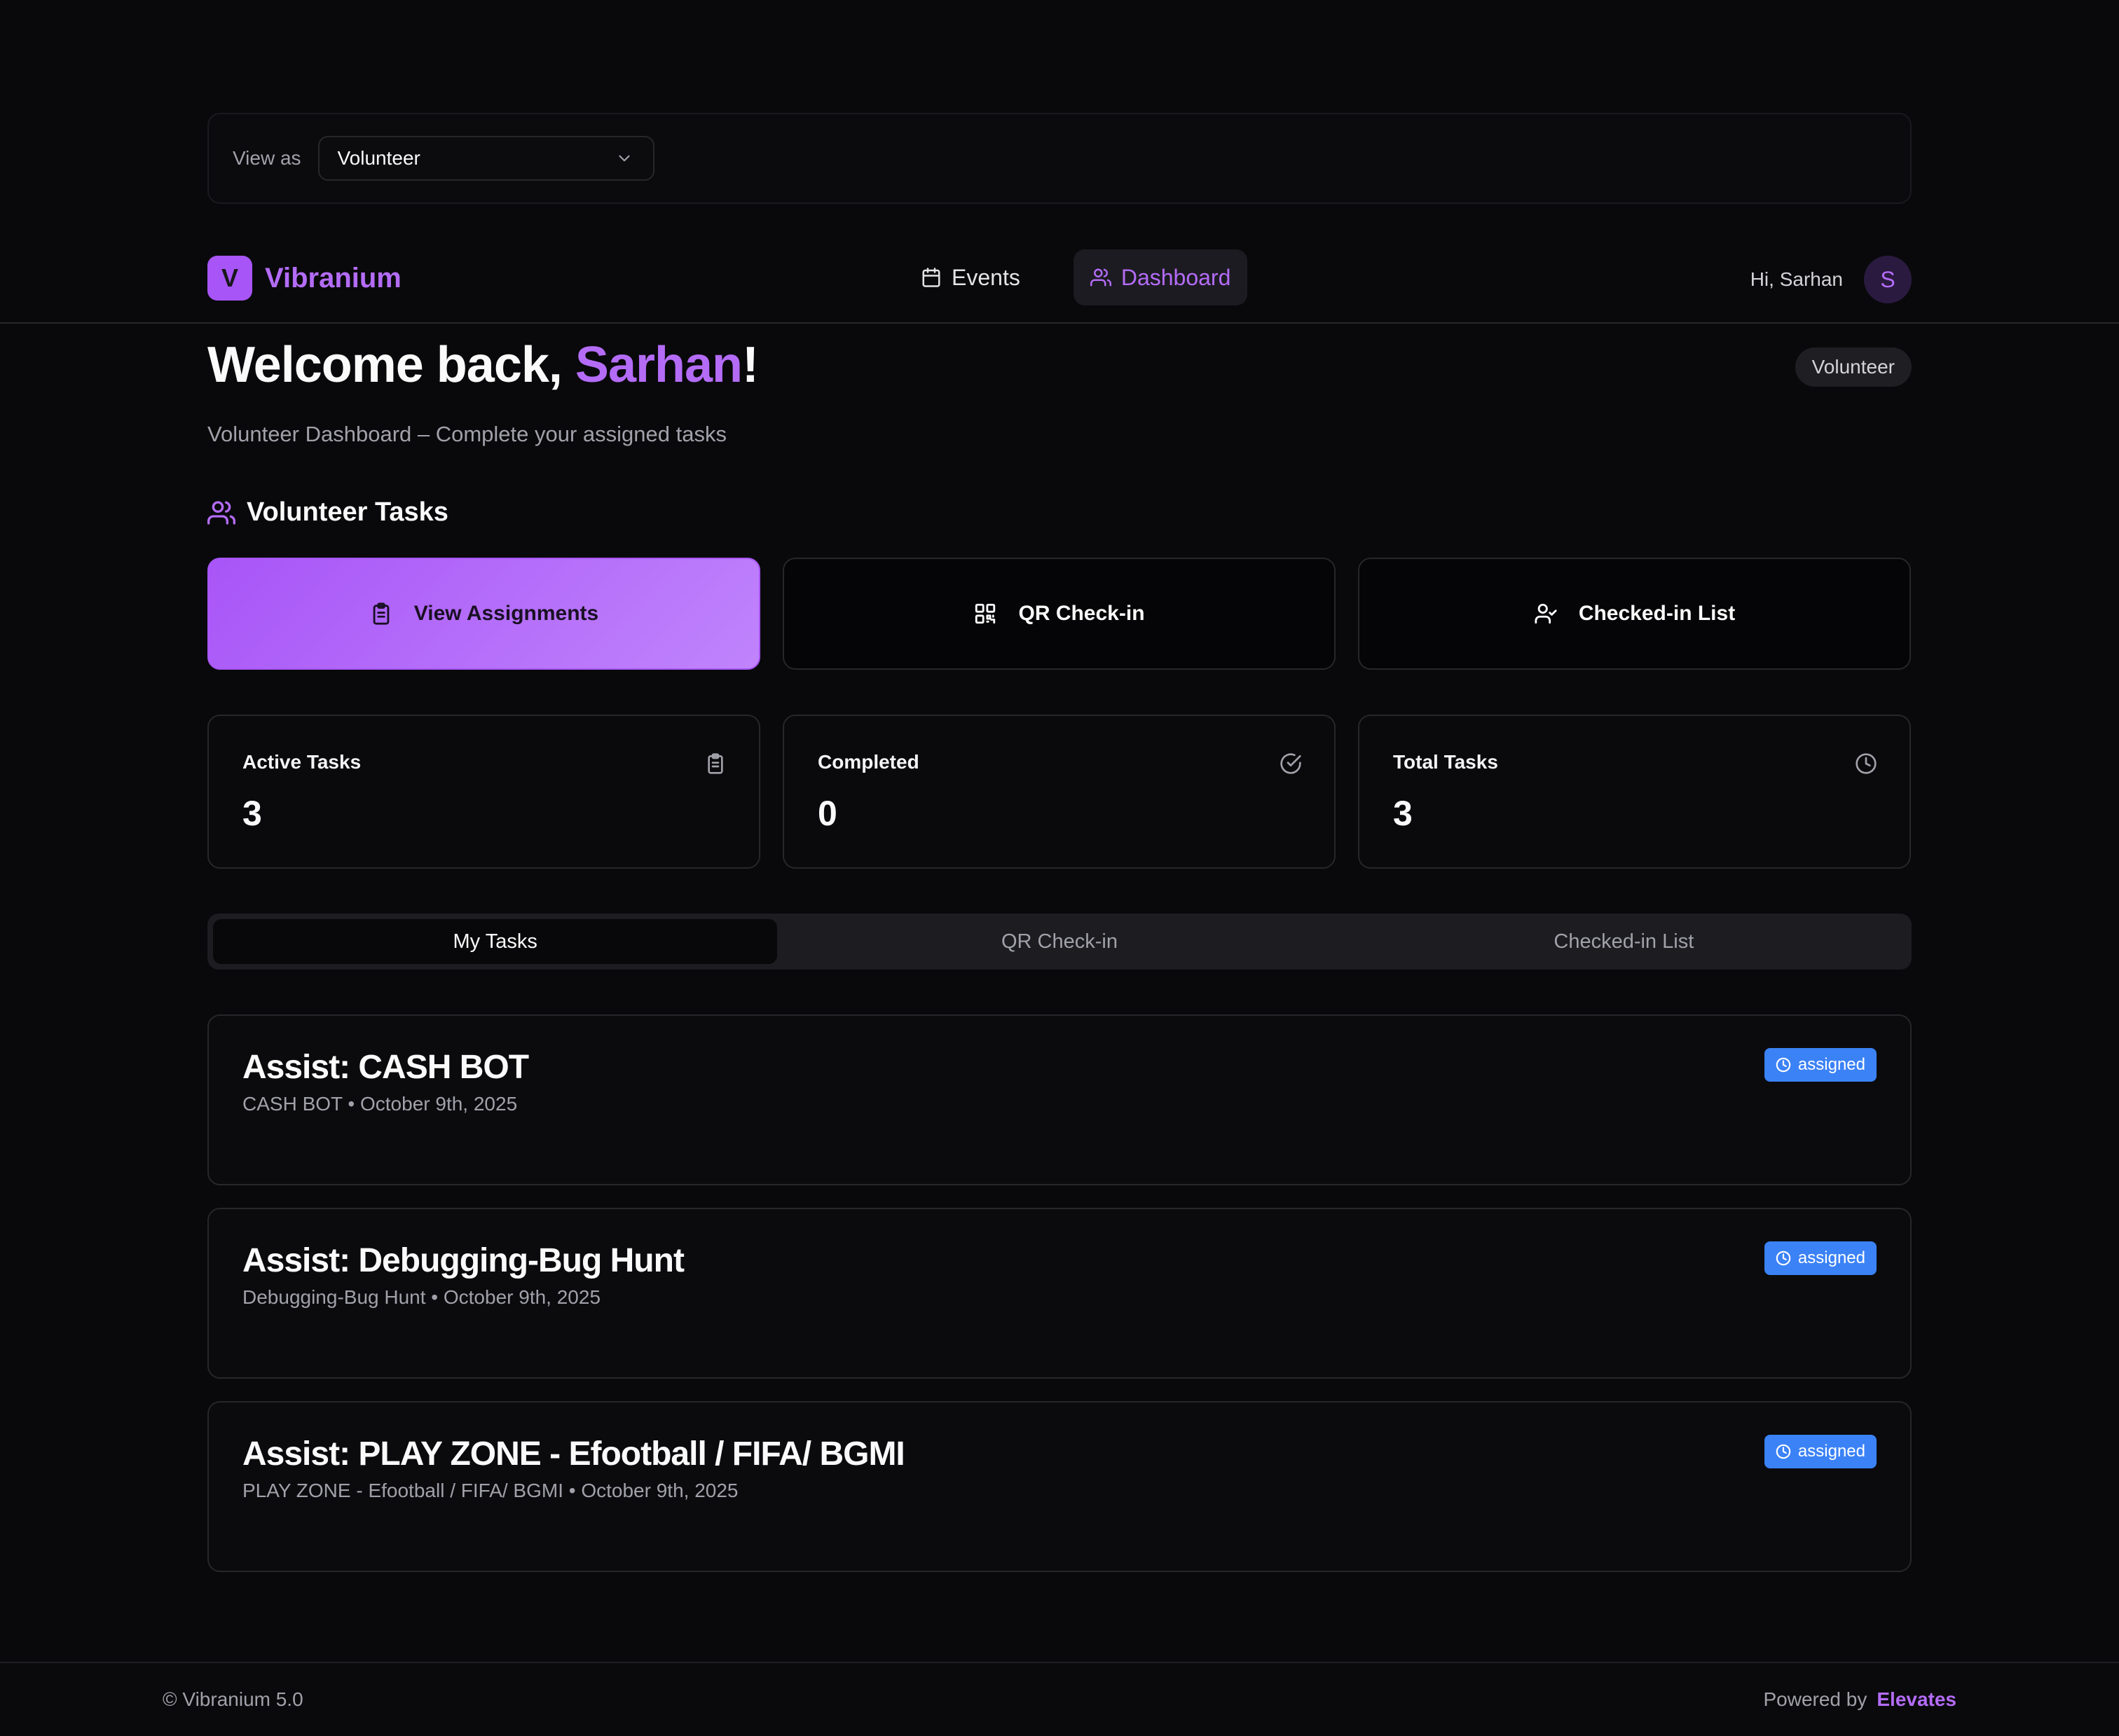 This screenshot has height=1736, width=2119. I want to click on nav-events-label: Events, so click(986, 277).